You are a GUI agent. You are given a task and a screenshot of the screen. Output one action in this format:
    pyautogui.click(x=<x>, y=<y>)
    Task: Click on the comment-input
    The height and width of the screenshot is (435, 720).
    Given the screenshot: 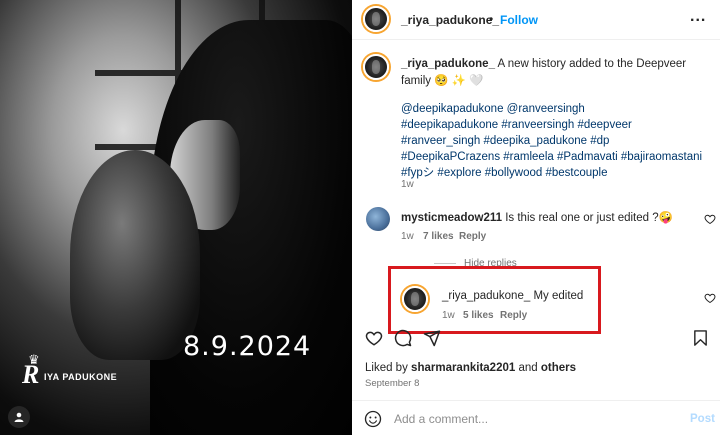 What is the action you would take?
    pyautogui.click(x=519, y=419)
    